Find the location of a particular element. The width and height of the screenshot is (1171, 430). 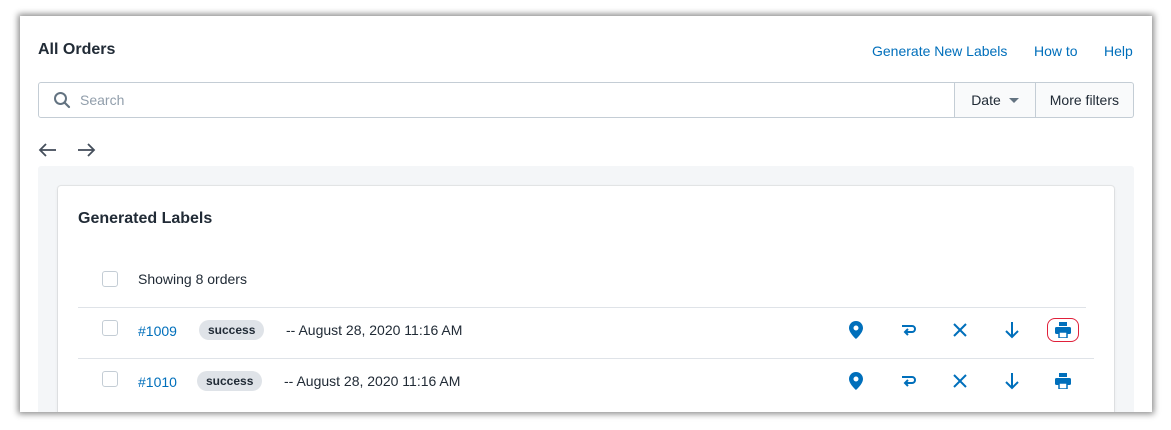

how-to-link: How to is located at coordinates (1056, 51).